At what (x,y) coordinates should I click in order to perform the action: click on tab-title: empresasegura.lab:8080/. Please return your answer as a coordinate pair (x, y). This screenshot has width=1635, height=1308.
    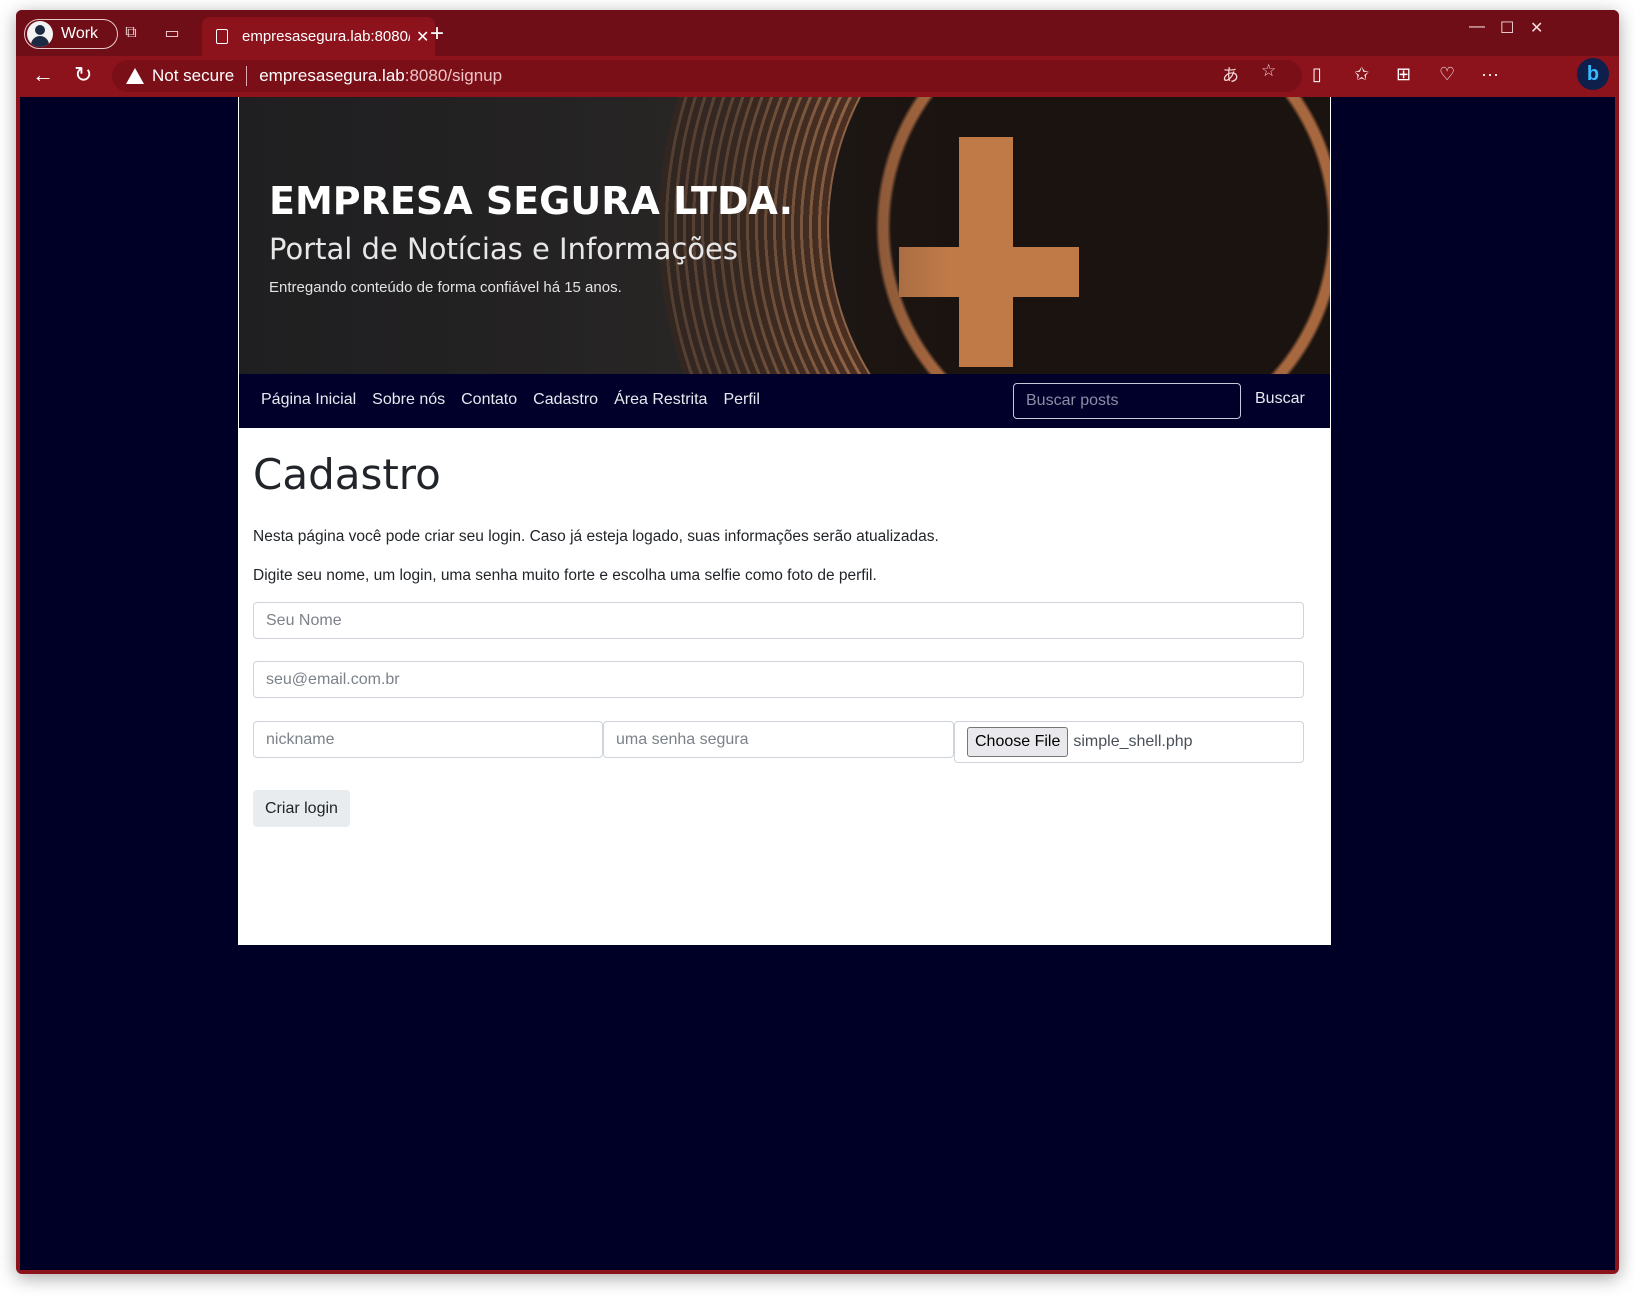
    Looking at the image, I should click on (326, 36).